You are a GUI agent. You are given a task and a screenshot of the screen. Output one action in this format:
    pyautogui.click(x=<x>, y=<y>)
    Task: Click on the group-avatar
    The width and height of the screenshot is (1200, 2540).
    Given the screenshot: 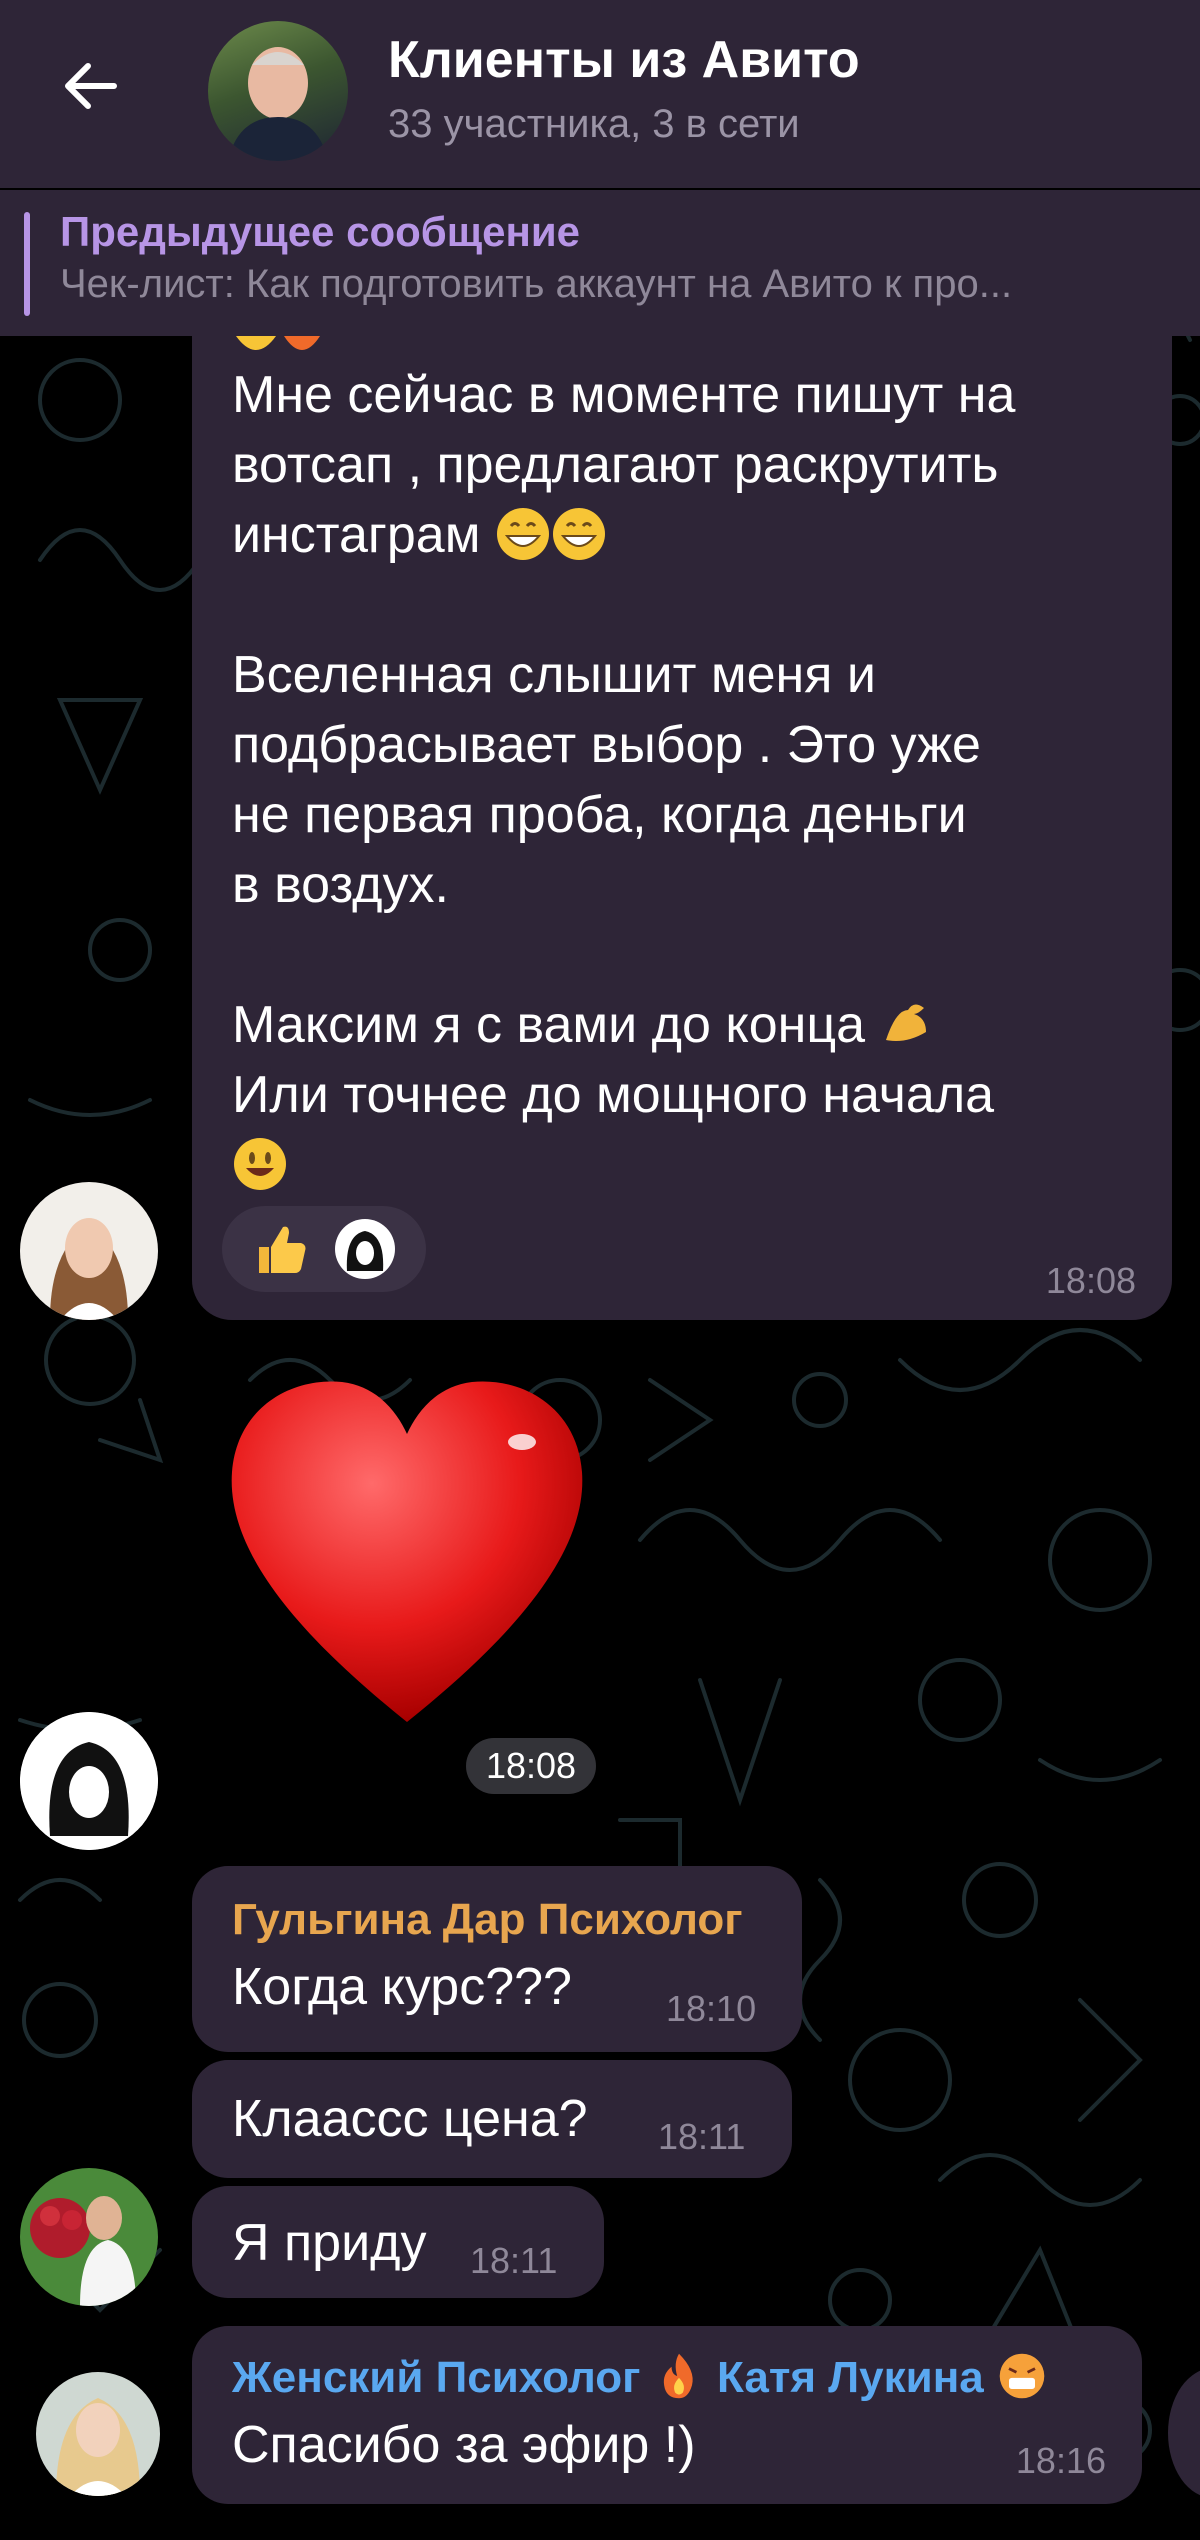 What is the action you would take?
    pyautogui.click(x=278, y=91)
    